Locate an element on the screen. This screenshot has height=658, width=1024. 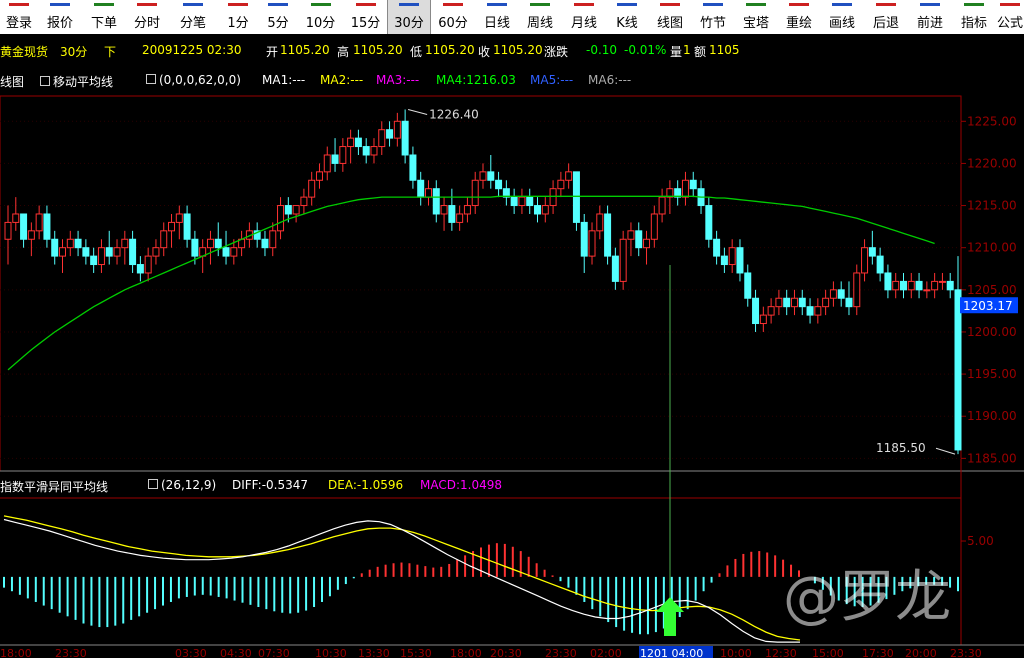
min-marker-line is located at coordinates (945, 451).